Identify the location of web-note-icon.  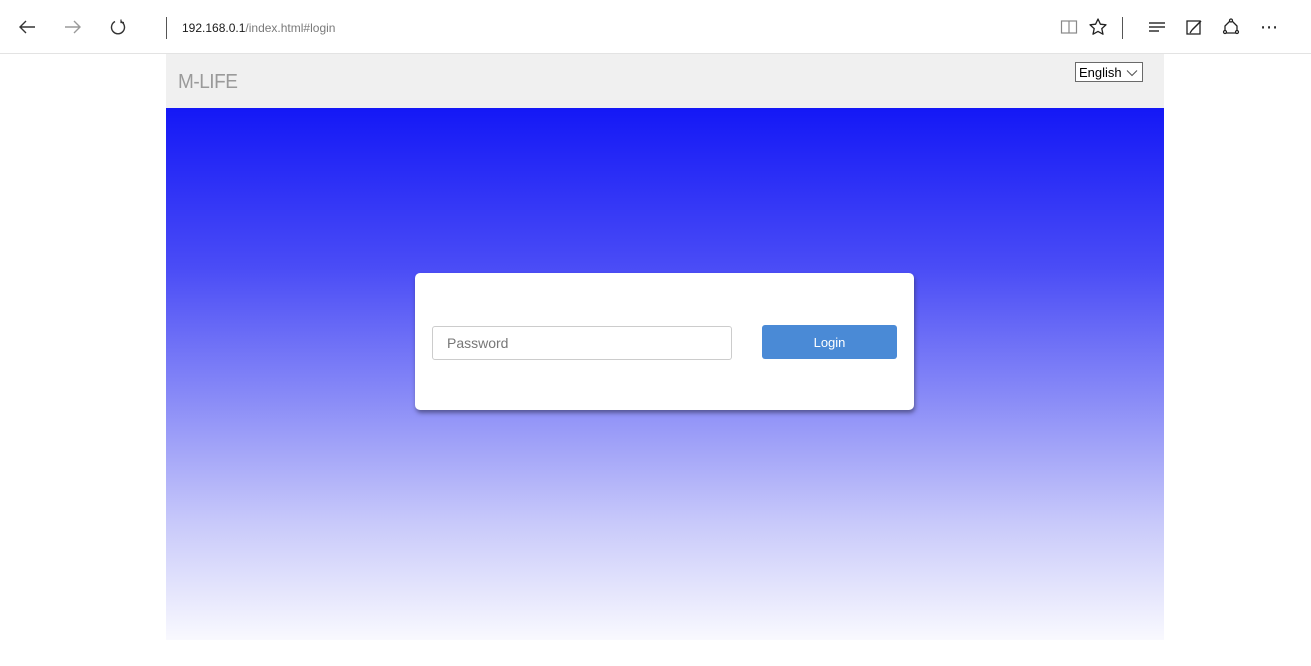
(1194, 27).